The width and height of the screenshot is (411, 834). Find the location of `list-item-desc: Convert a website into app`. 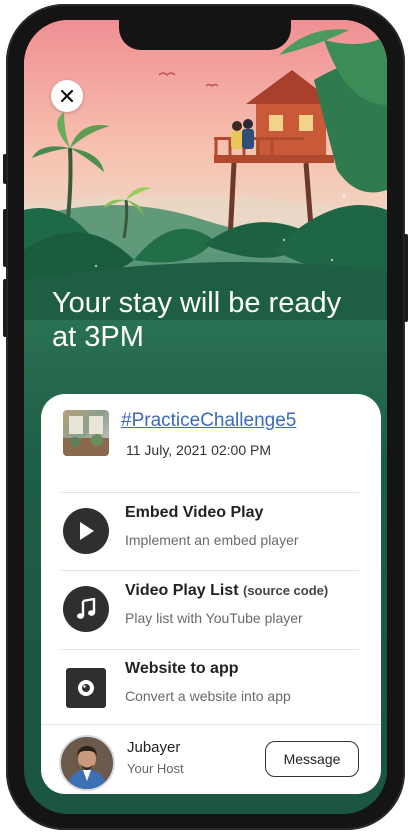

list-item-desc: Convert a website into app is located at coordinates (208, 696).